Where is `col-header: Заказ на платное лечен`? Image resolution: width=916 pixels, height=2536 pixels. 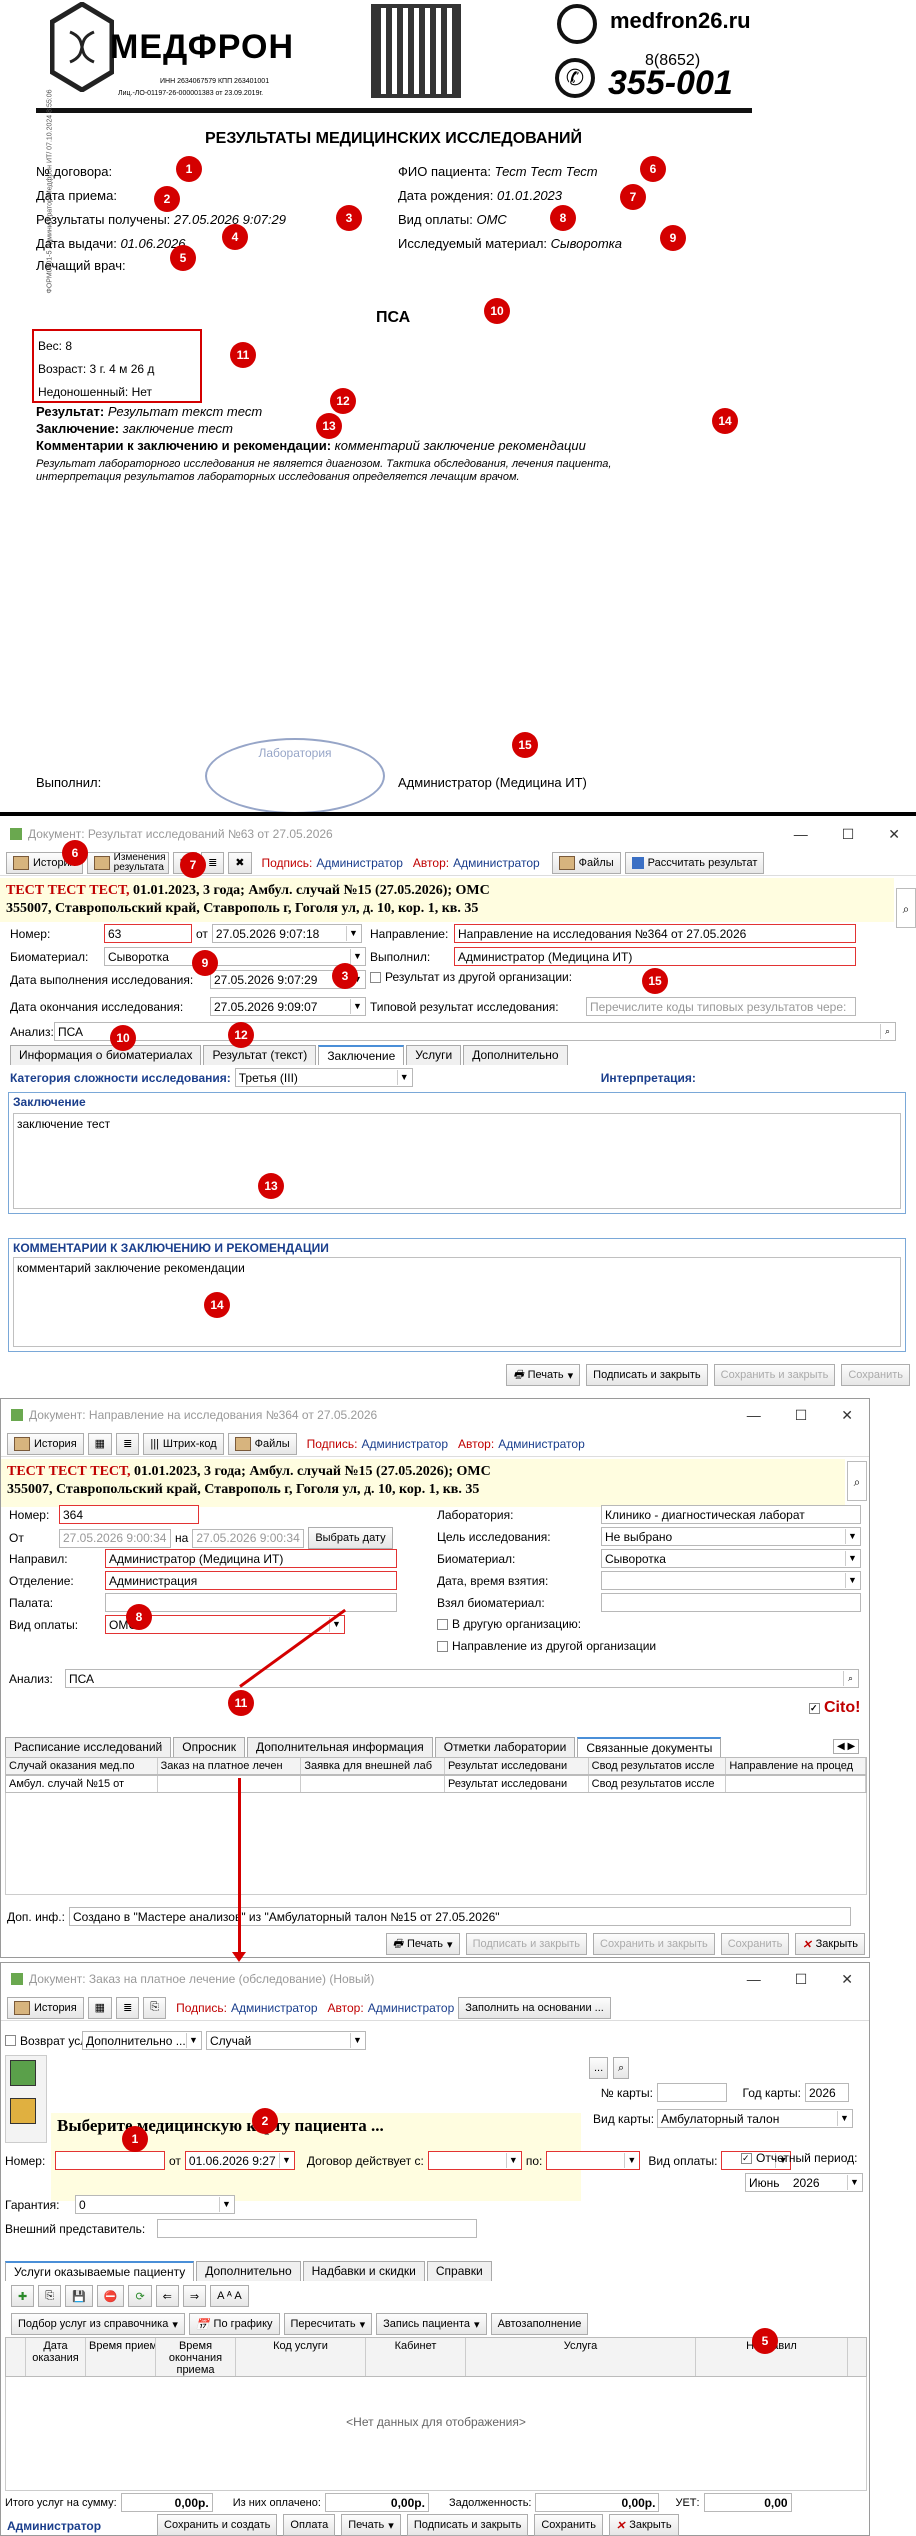
col-header: Заказ на платное лечен is located at coordinates (230, 1766).